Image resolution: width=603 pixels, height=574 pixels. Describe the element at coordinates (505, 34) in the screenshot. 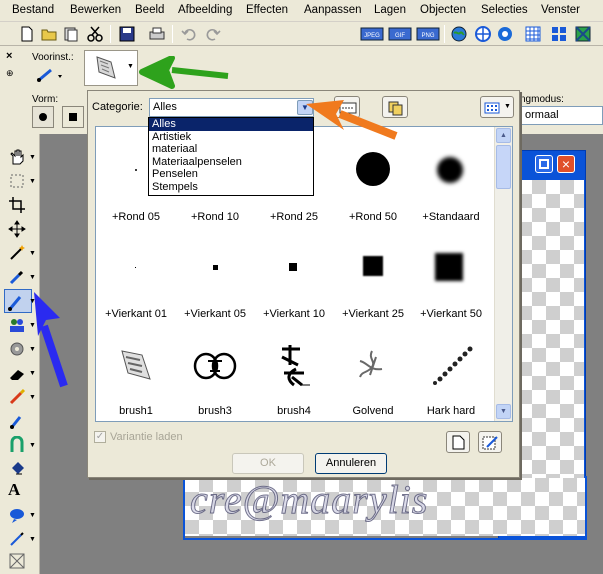

I see `image-map-icon` at that location.